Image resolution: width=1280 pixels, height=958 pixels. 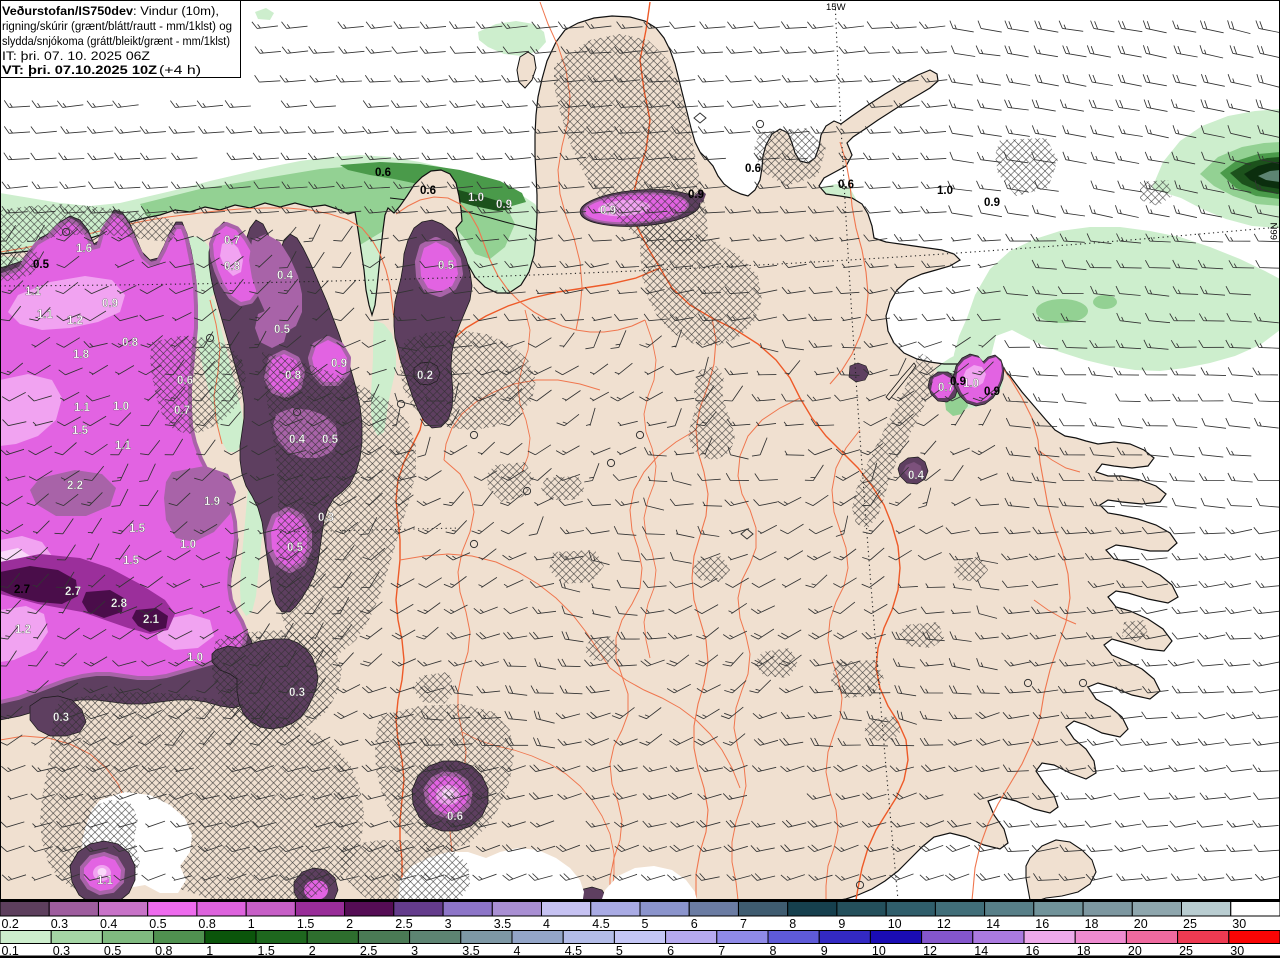 What do you see at coordinates (694, 924) in the screenshot?
I see `svg-text: 6` at bounding box center [694, 924].